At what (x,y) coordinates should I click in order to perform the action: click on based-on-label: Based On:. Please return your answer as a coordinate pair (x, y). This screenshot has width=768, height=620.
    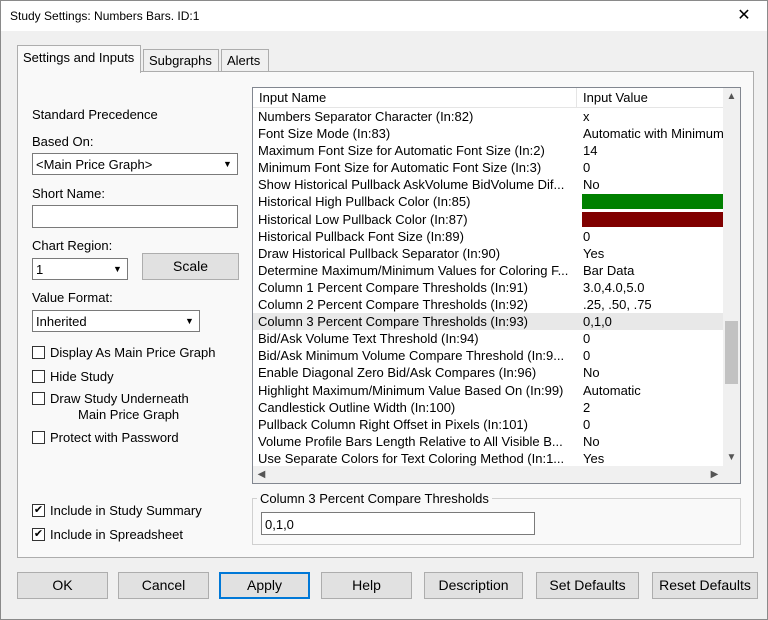
    Looking at the image, I should click on (63, 141).